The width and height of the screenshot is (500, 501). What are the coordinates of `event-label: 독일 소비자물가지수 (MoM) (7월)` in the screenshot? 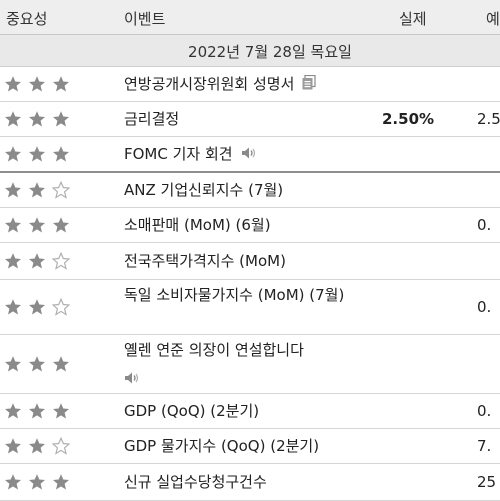 It's located at (234, 295).